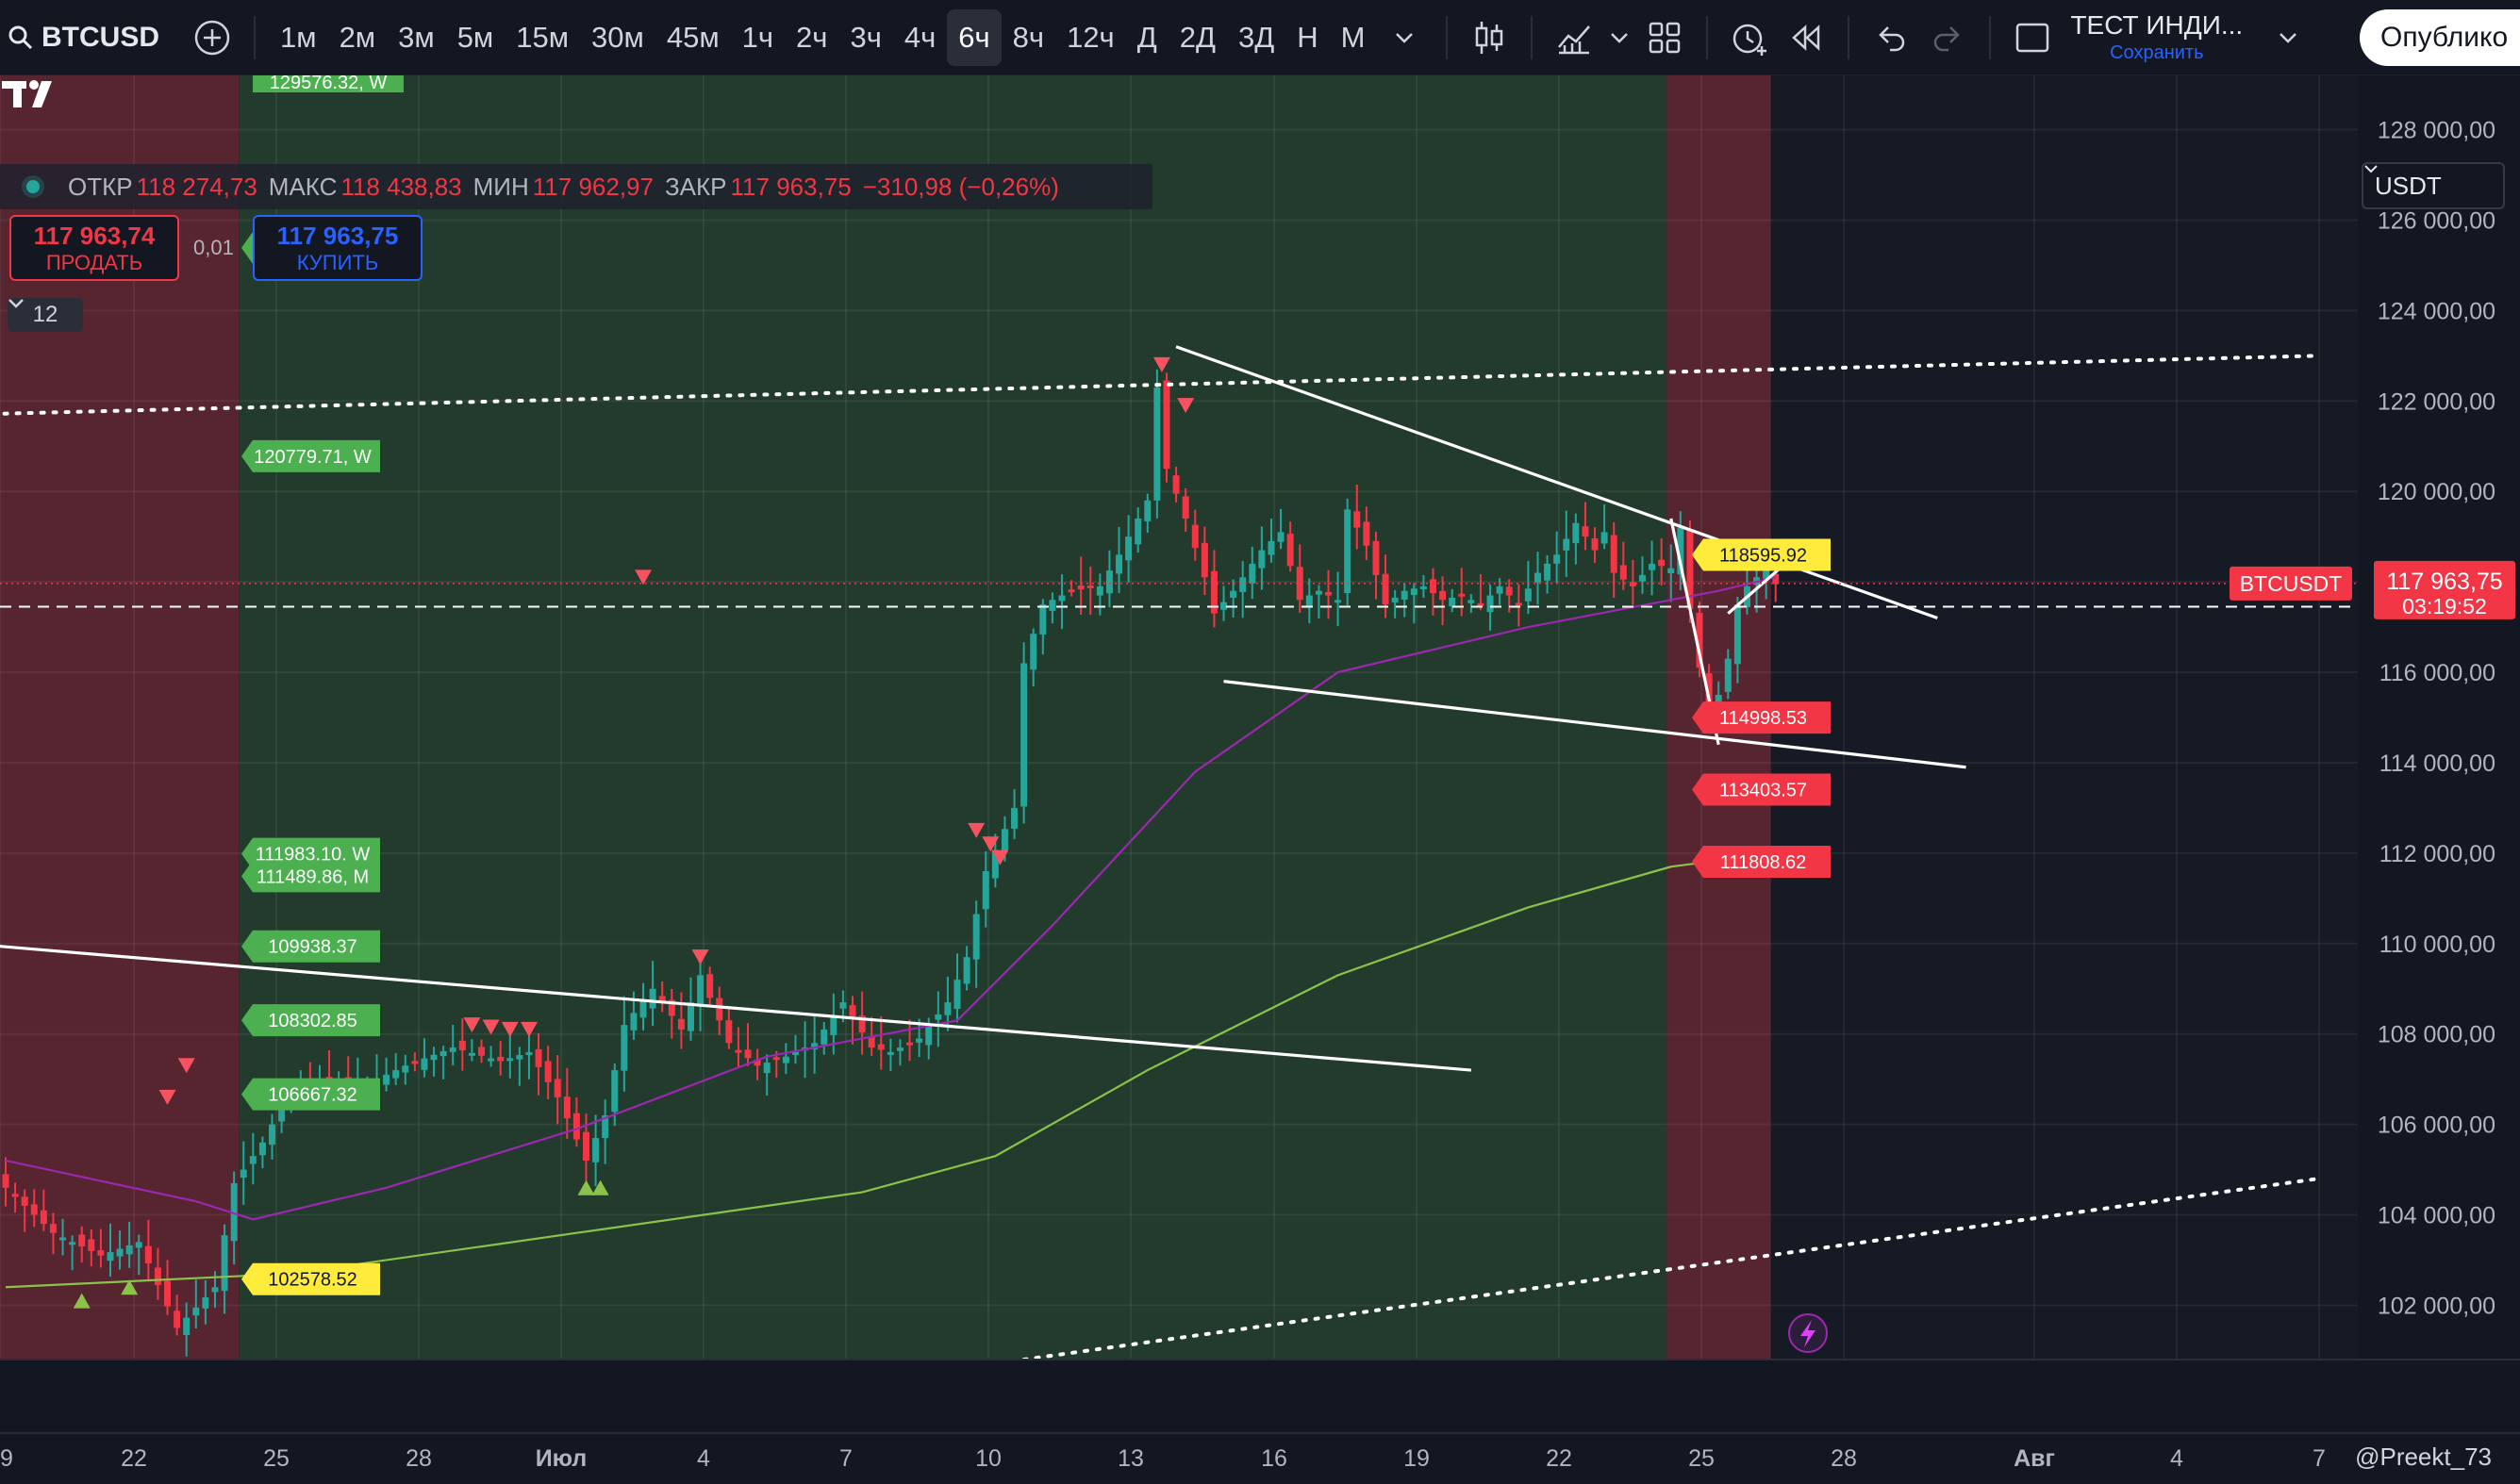 This screenshot has height=1484, width=2520. Describe the element at coordinates (419, 1458) in the screenshot. I see `time-axis-label: 28` at that location.